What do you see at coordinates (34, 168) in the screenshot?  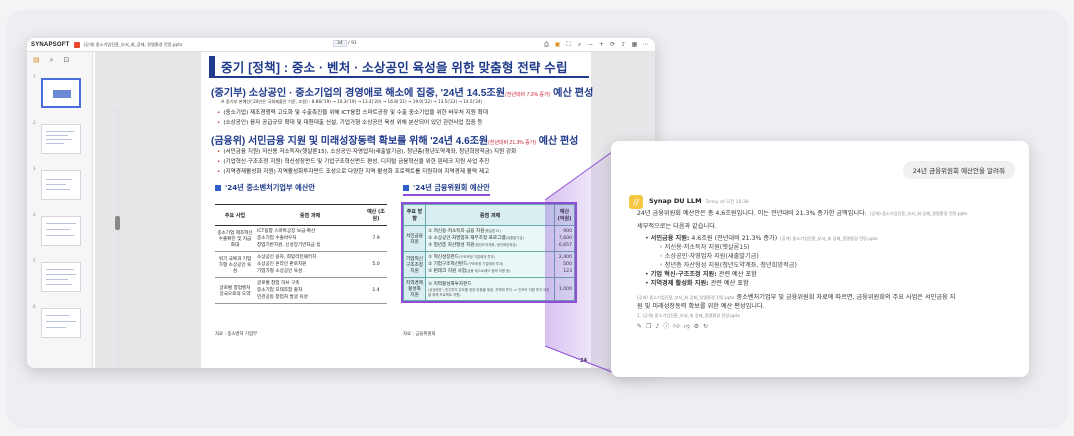 I see `thumbnail-number: 3` at bounding box center [34, 168].